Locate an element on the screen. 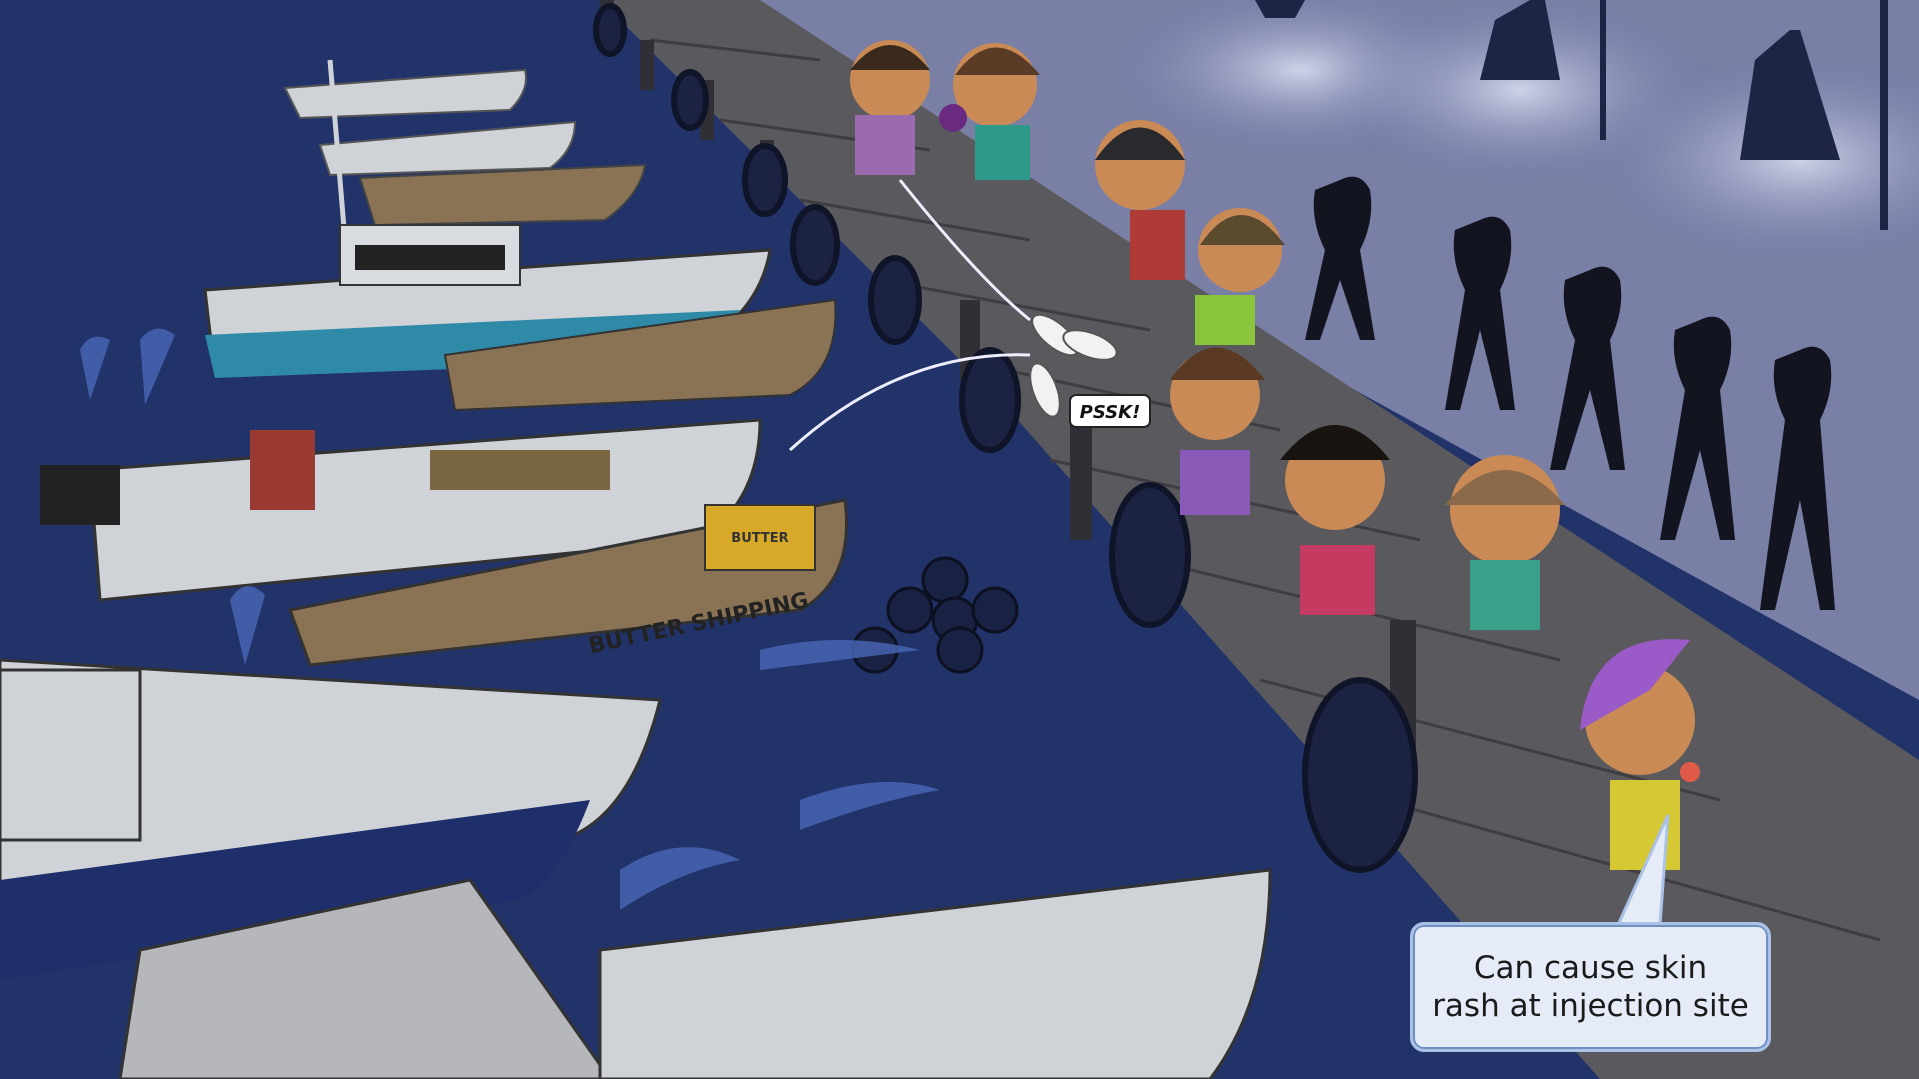  info-callout: Can cause skin rash at injection site is located at coordinates (1590, 987).